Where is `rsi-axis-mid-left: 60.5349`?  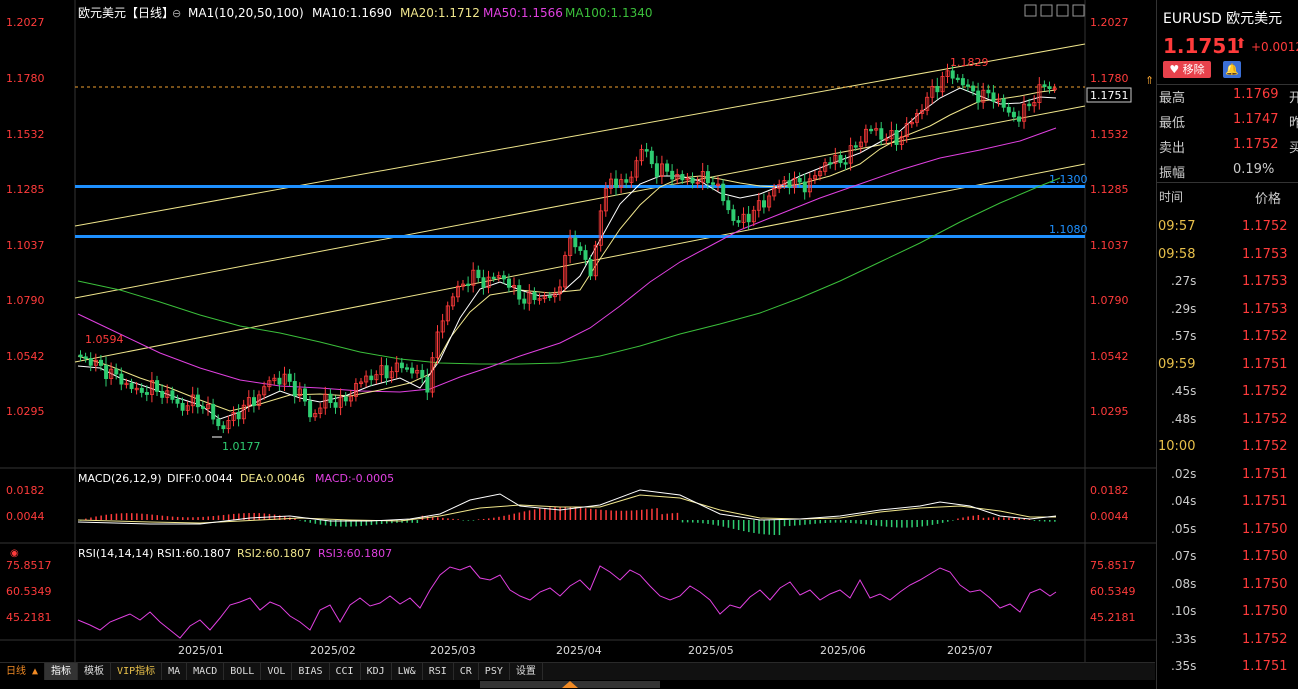 rsi-axis-mid-left: 60.5349 is located at coordinates (29, 591).